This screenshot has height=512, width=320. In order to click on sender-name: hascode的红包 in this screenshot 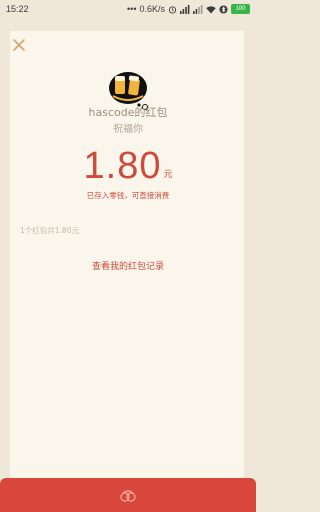, I will do `click(128, 112)`.